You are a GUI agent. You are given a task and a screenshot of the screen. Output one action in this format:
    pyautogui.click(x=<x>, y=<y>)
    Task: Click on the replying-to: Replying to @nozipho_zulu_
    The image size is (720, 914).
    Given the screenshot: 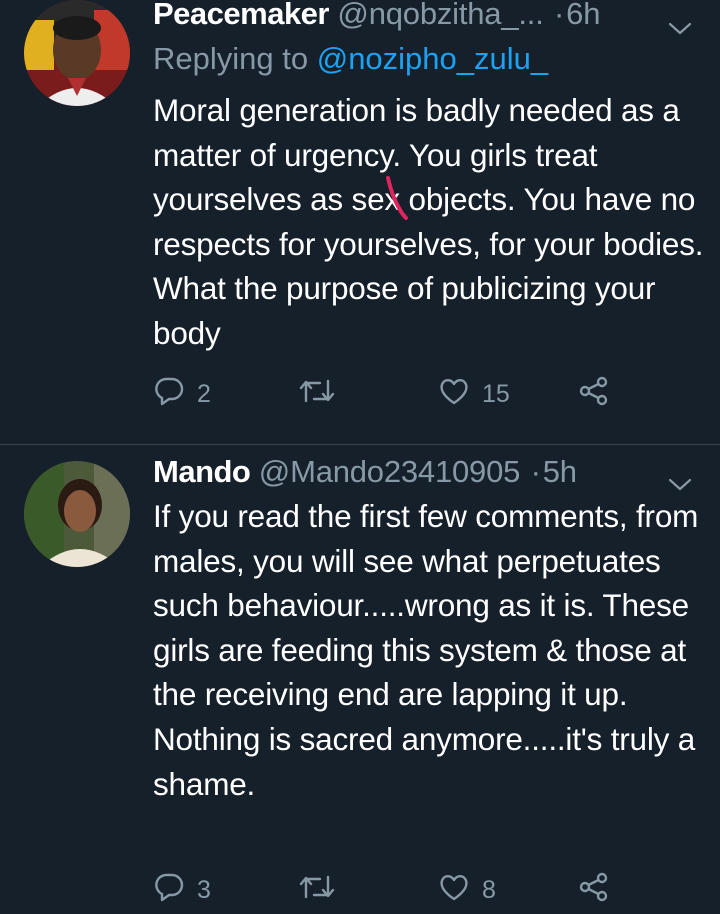 What is the action you would take?
    pyautogui.click(x=350, y=59)
    